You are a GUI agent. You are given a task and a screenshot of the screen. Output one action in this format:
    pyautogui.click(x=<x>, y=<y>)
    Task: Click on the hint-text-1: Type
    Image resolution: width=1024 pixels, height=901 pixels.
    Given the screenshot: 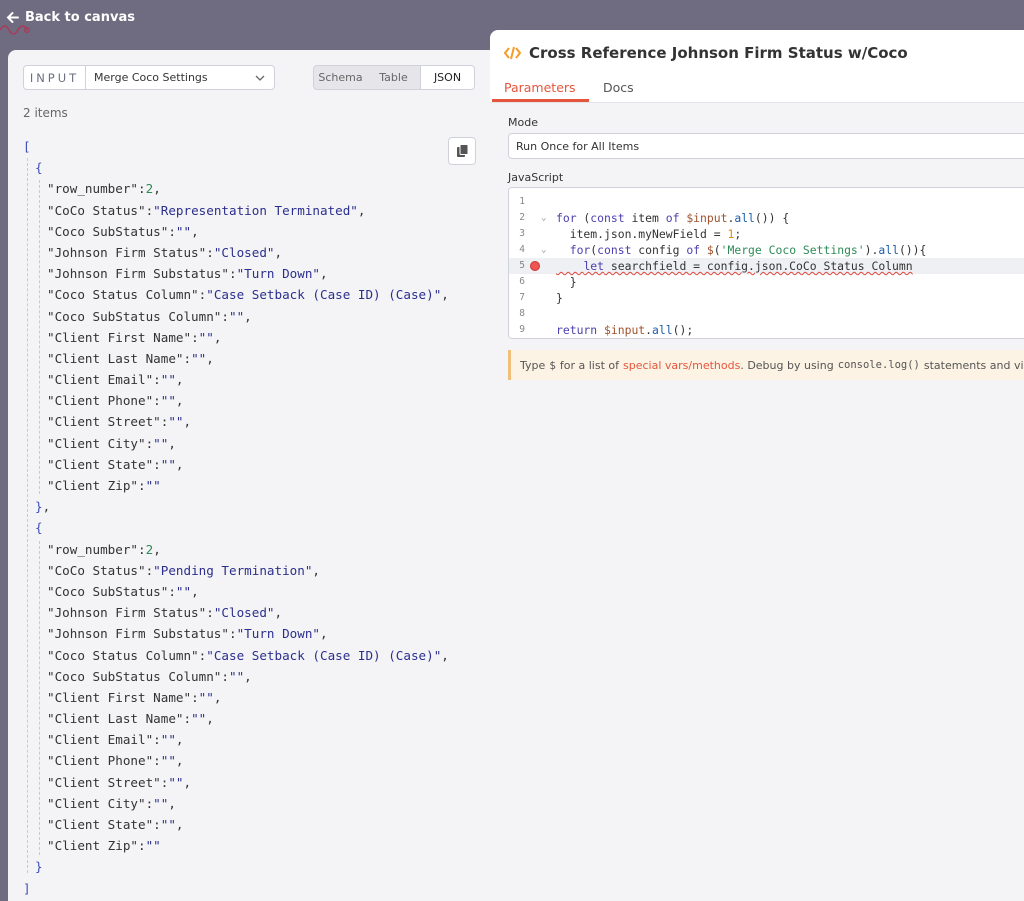 What is the action you would take?
    pyautogui.click(x=533, y=365)
    